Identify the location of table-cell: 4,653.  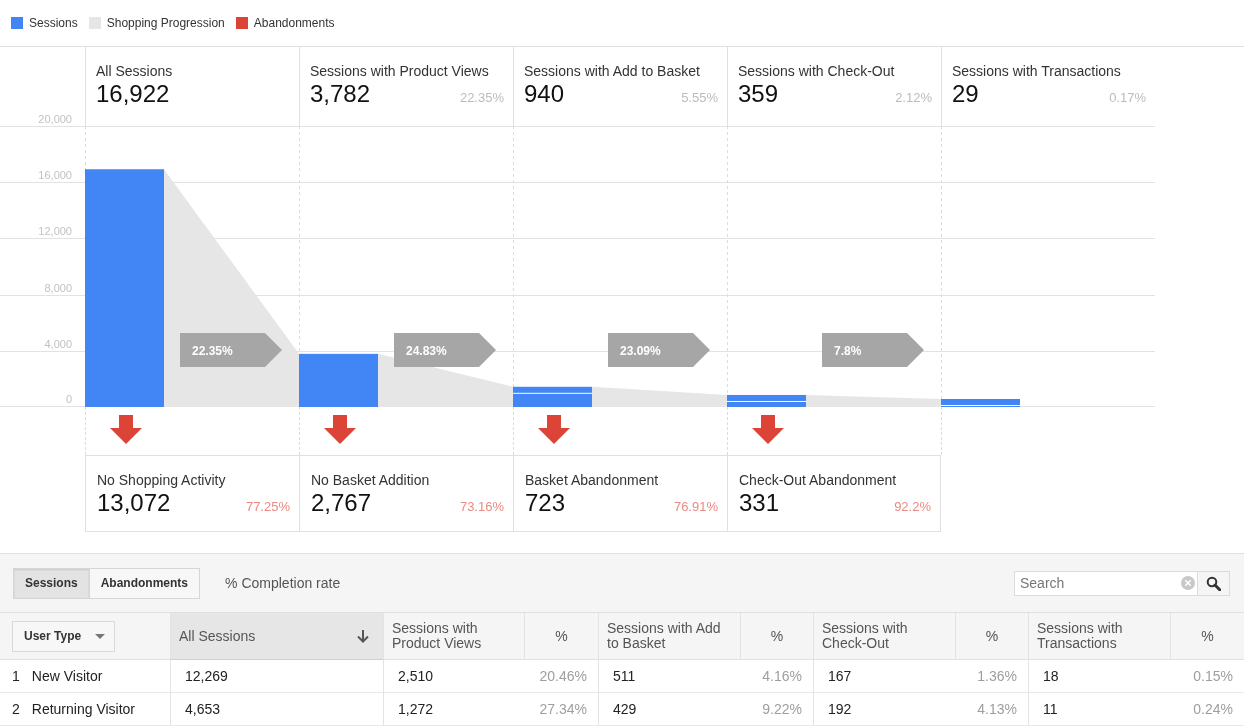
(276, 709).